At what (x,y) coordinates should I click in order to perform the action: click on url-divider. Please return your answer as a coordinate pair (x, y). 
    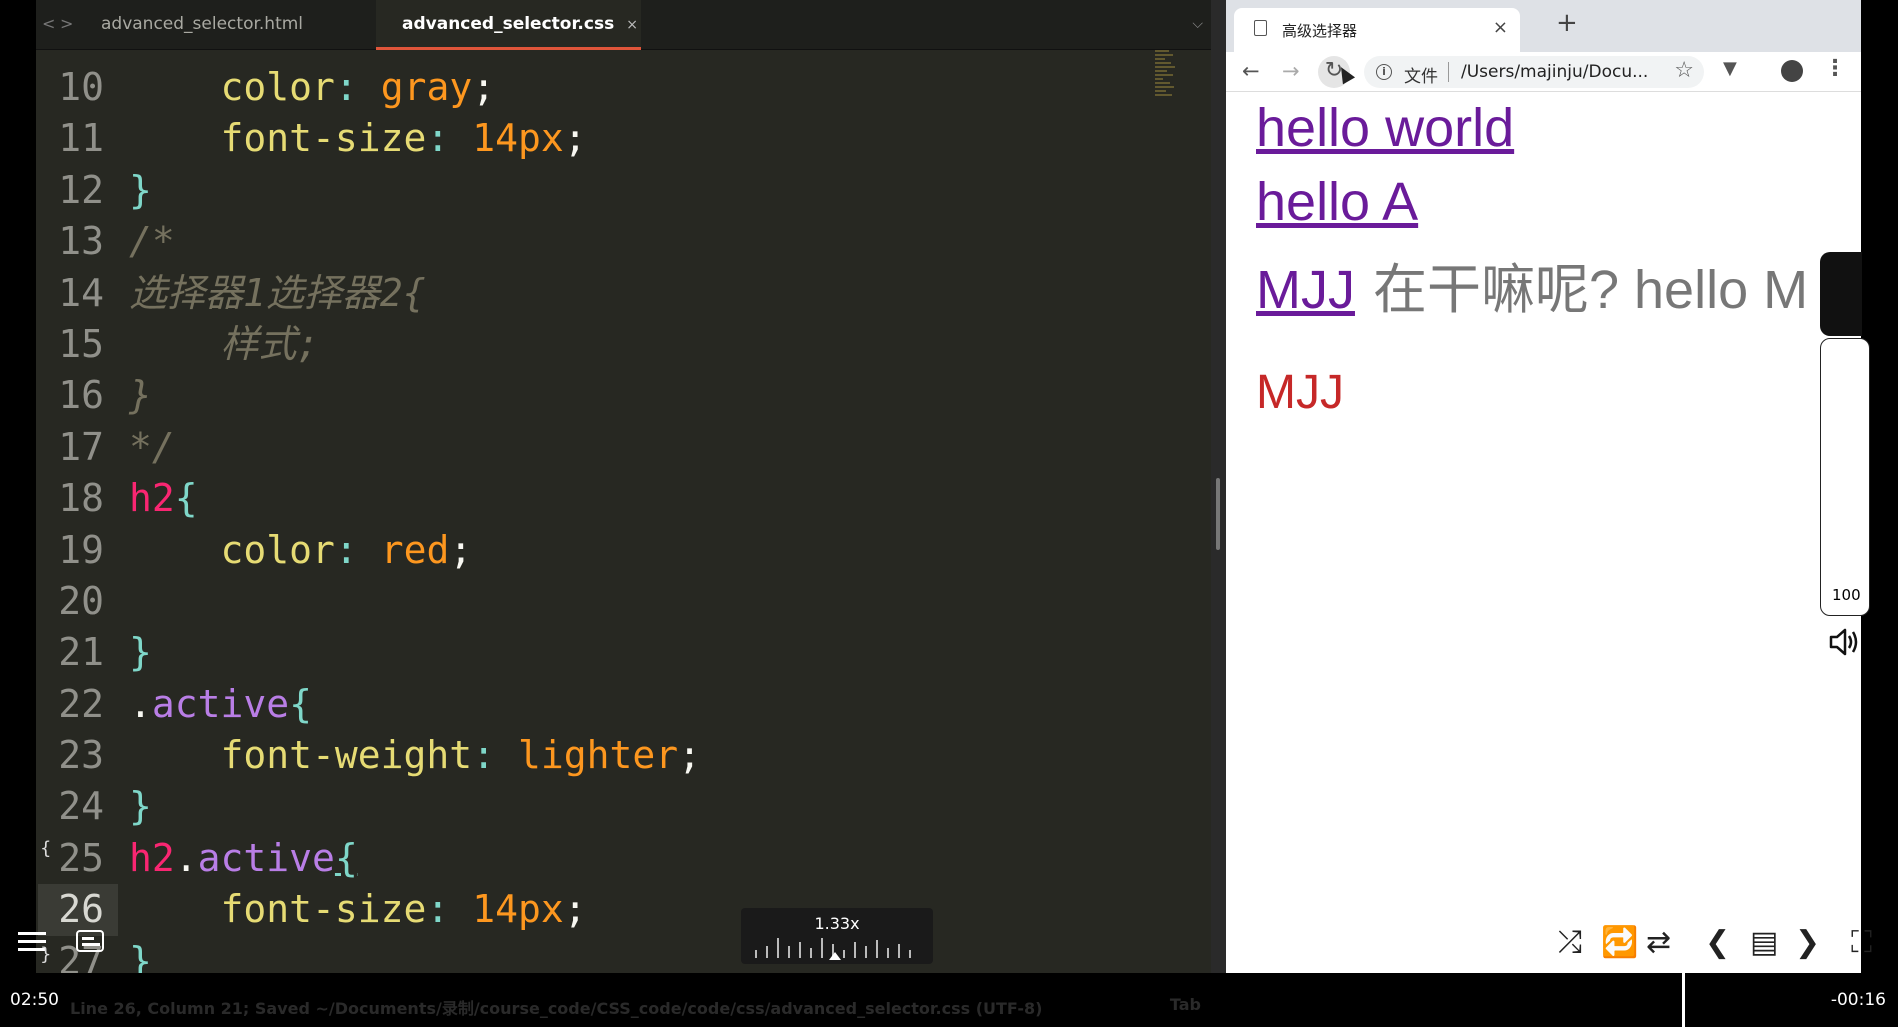
    Looking at the image, I should click on (1448, 72).